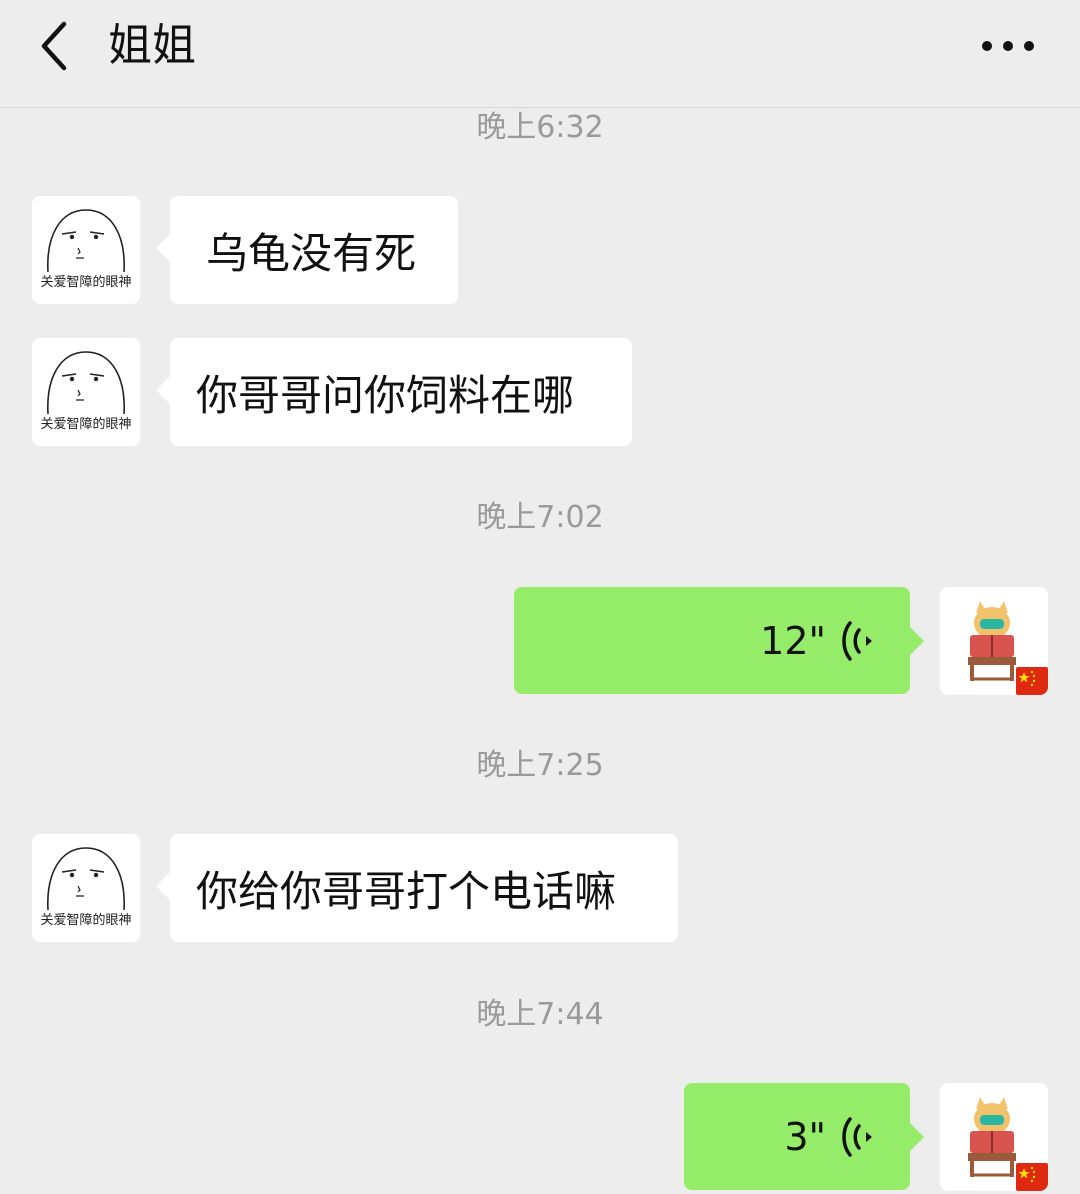 This screenshot has width=1080, height=1194. I want to click on voice-duration: 3", so click(805, 1136).